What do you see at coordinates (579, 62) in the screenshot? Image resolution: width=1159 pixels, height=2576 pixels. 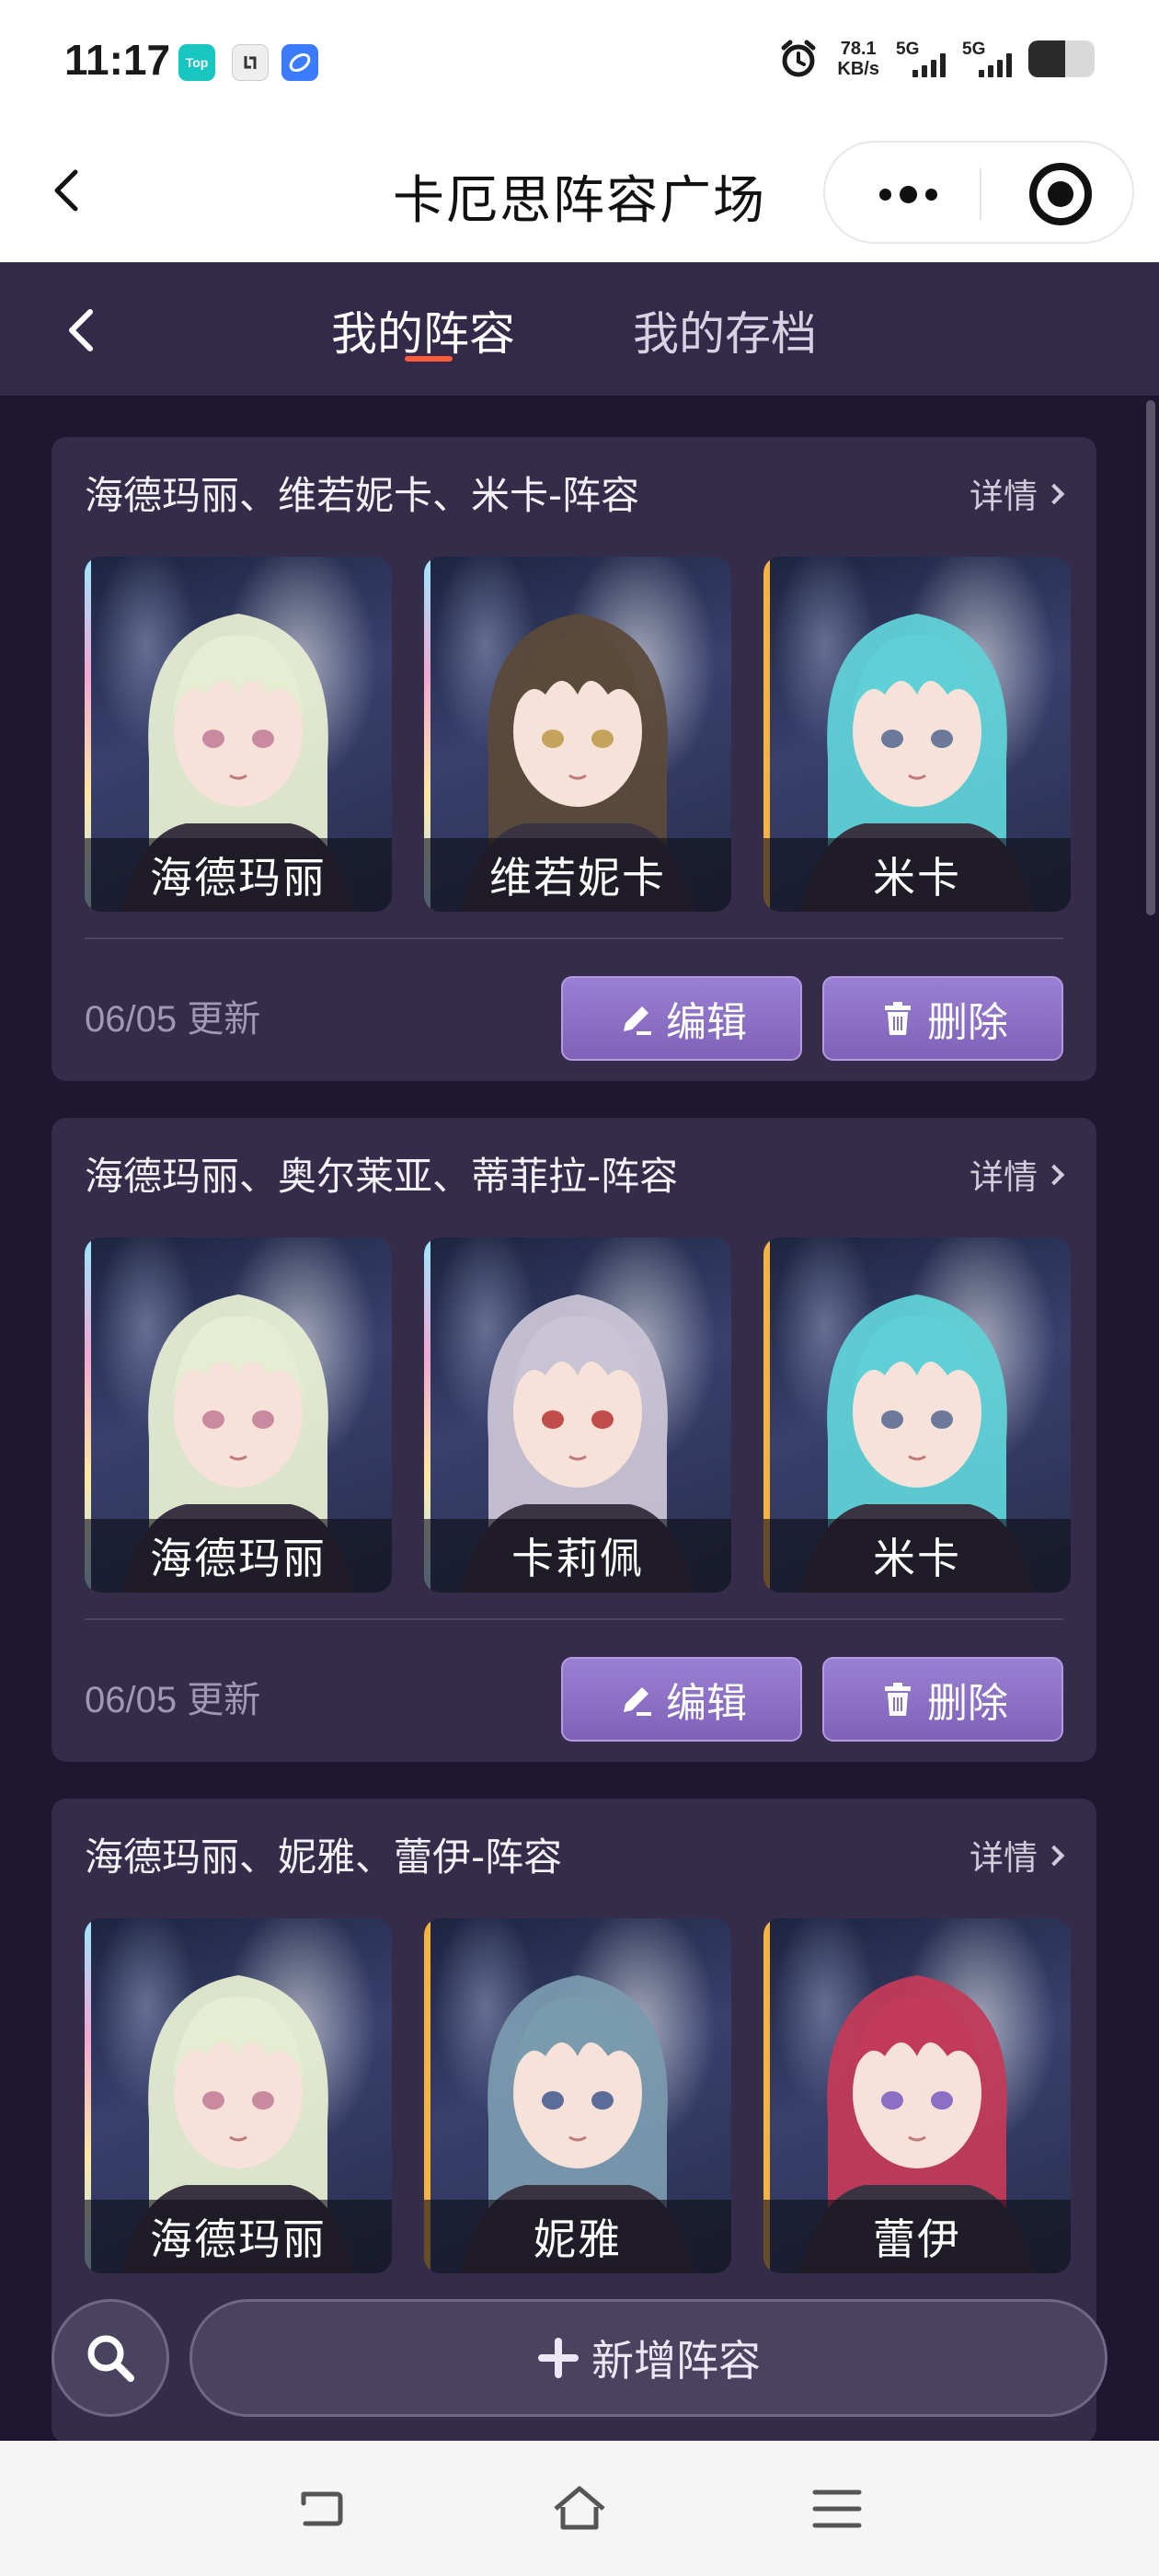 I see `status-bar: 11:17 Top 78.1 KB/s 5G 5G` at bounding box center [579, 62].